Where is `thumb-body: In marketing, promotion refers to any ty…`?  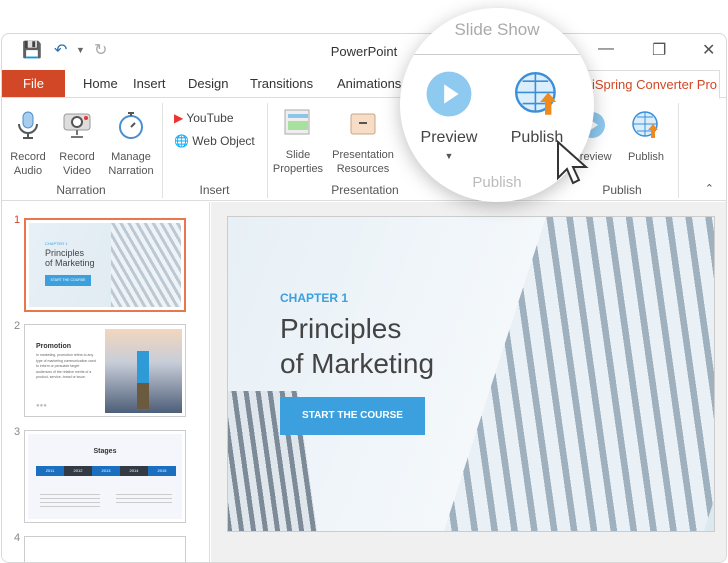 thumb-body: In marketing, promotion refers to any ty… is located at coordinates (66, 366).